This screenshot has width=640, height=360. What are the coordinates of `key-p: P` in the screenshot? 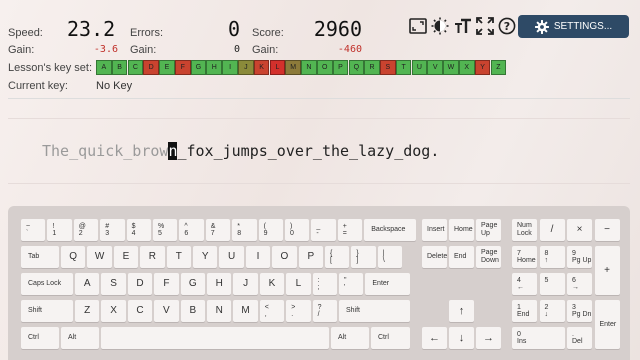 It's located at (310, 257).